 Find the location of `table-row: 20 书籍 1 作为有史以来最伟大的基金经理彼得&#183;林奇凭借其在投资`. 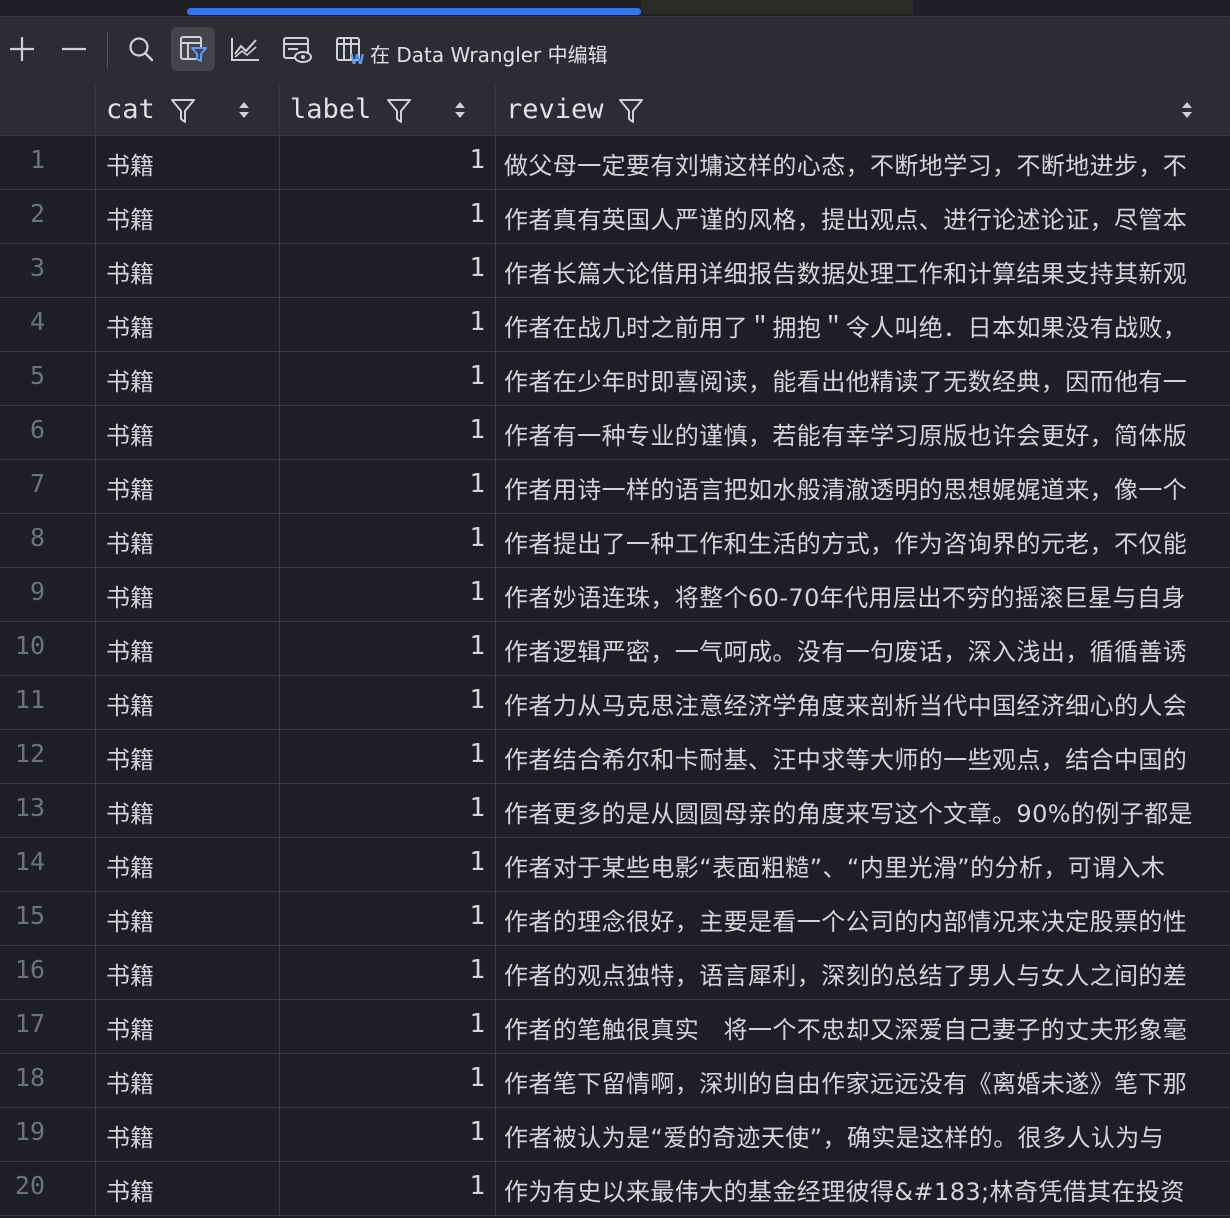

table-row: 20 书籍 1 作为有史以来最伟大的基金经理彼得&#183;林奇凭借其在投资 is located at coordinates (615, 1189).